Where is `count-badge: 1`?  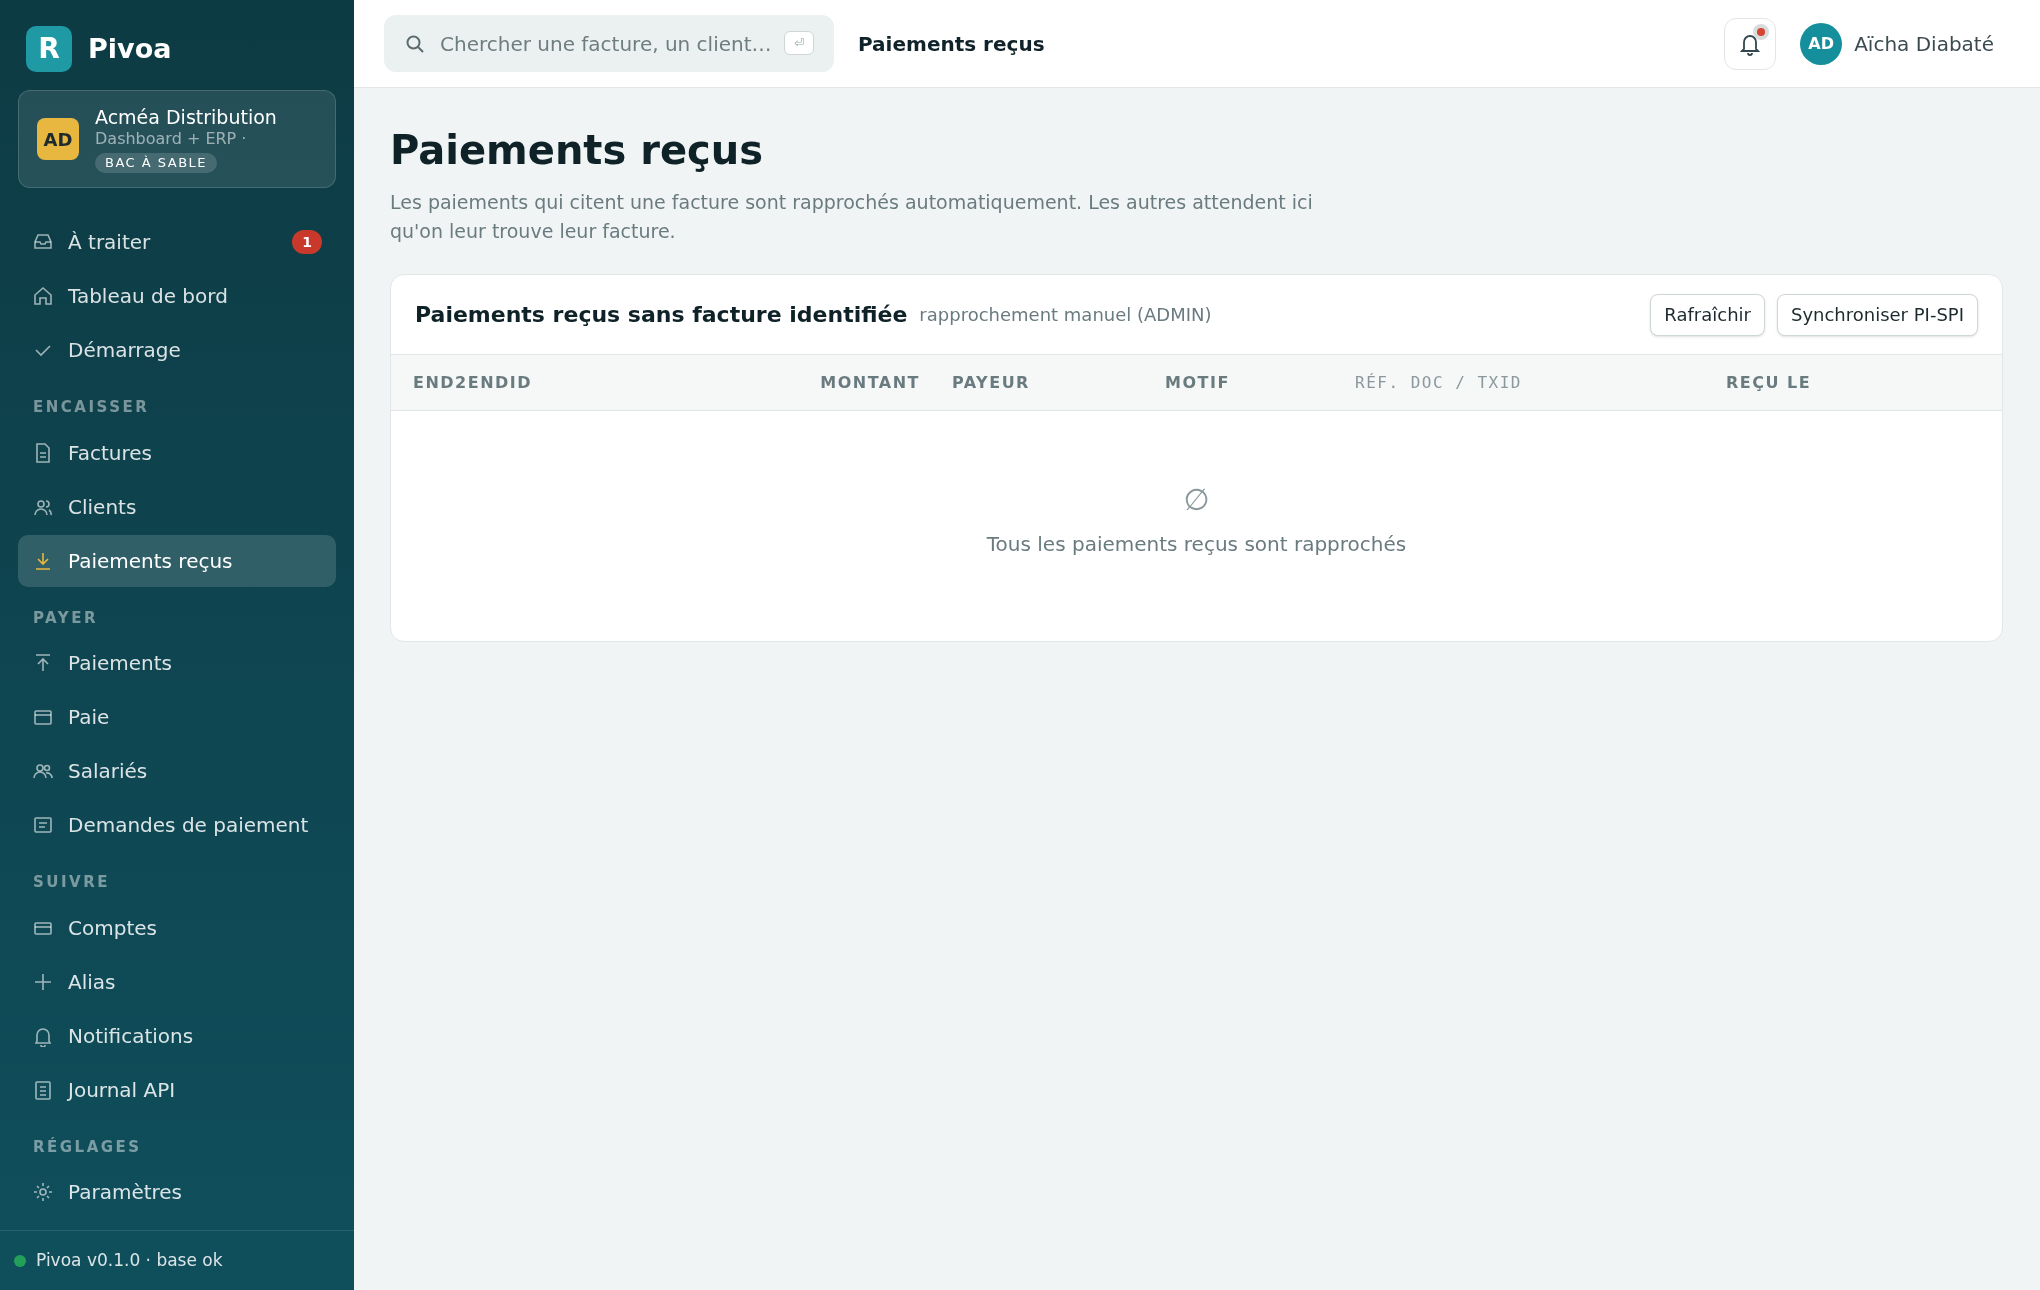 count-badge: 1 is located at coordinates (307, 242).